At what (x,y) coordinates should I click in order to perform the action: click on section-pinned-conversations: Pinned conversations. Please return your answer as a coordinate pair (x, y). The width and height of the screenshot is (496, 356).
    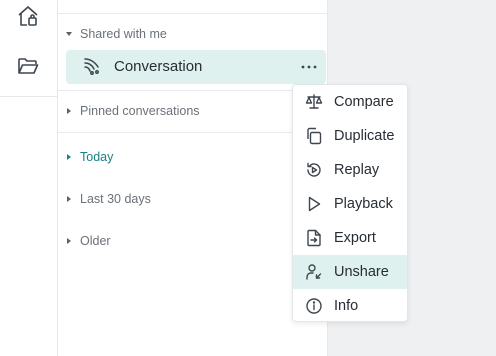
    Looking at the image, I should click on (192, 111).